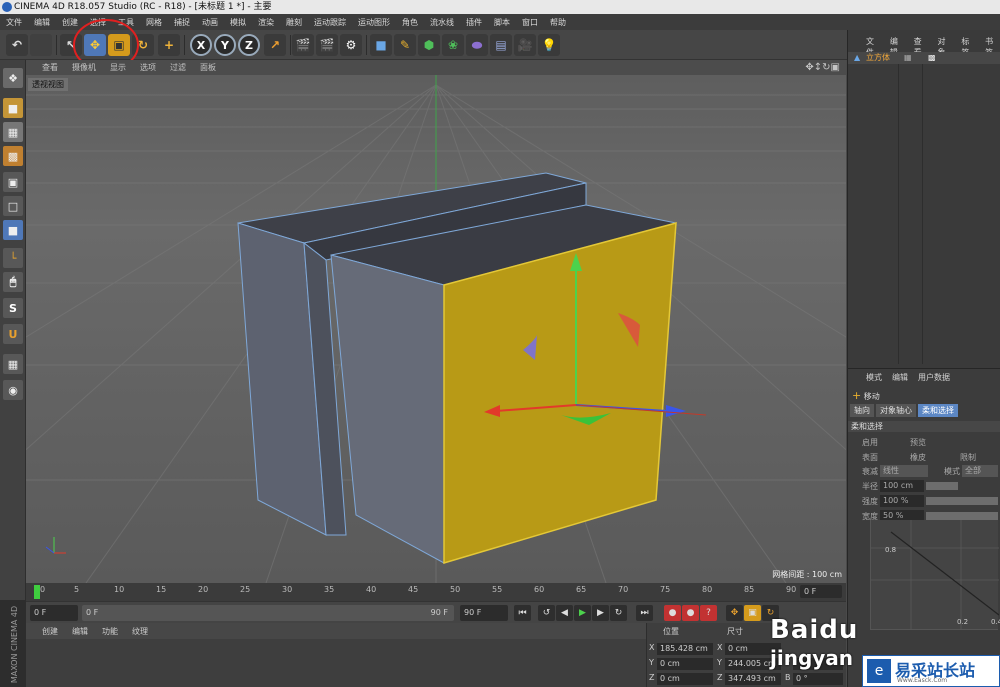  Describe the element at coordinates (50, 550) in the screenshot. I see `world-axis-z` at that location.